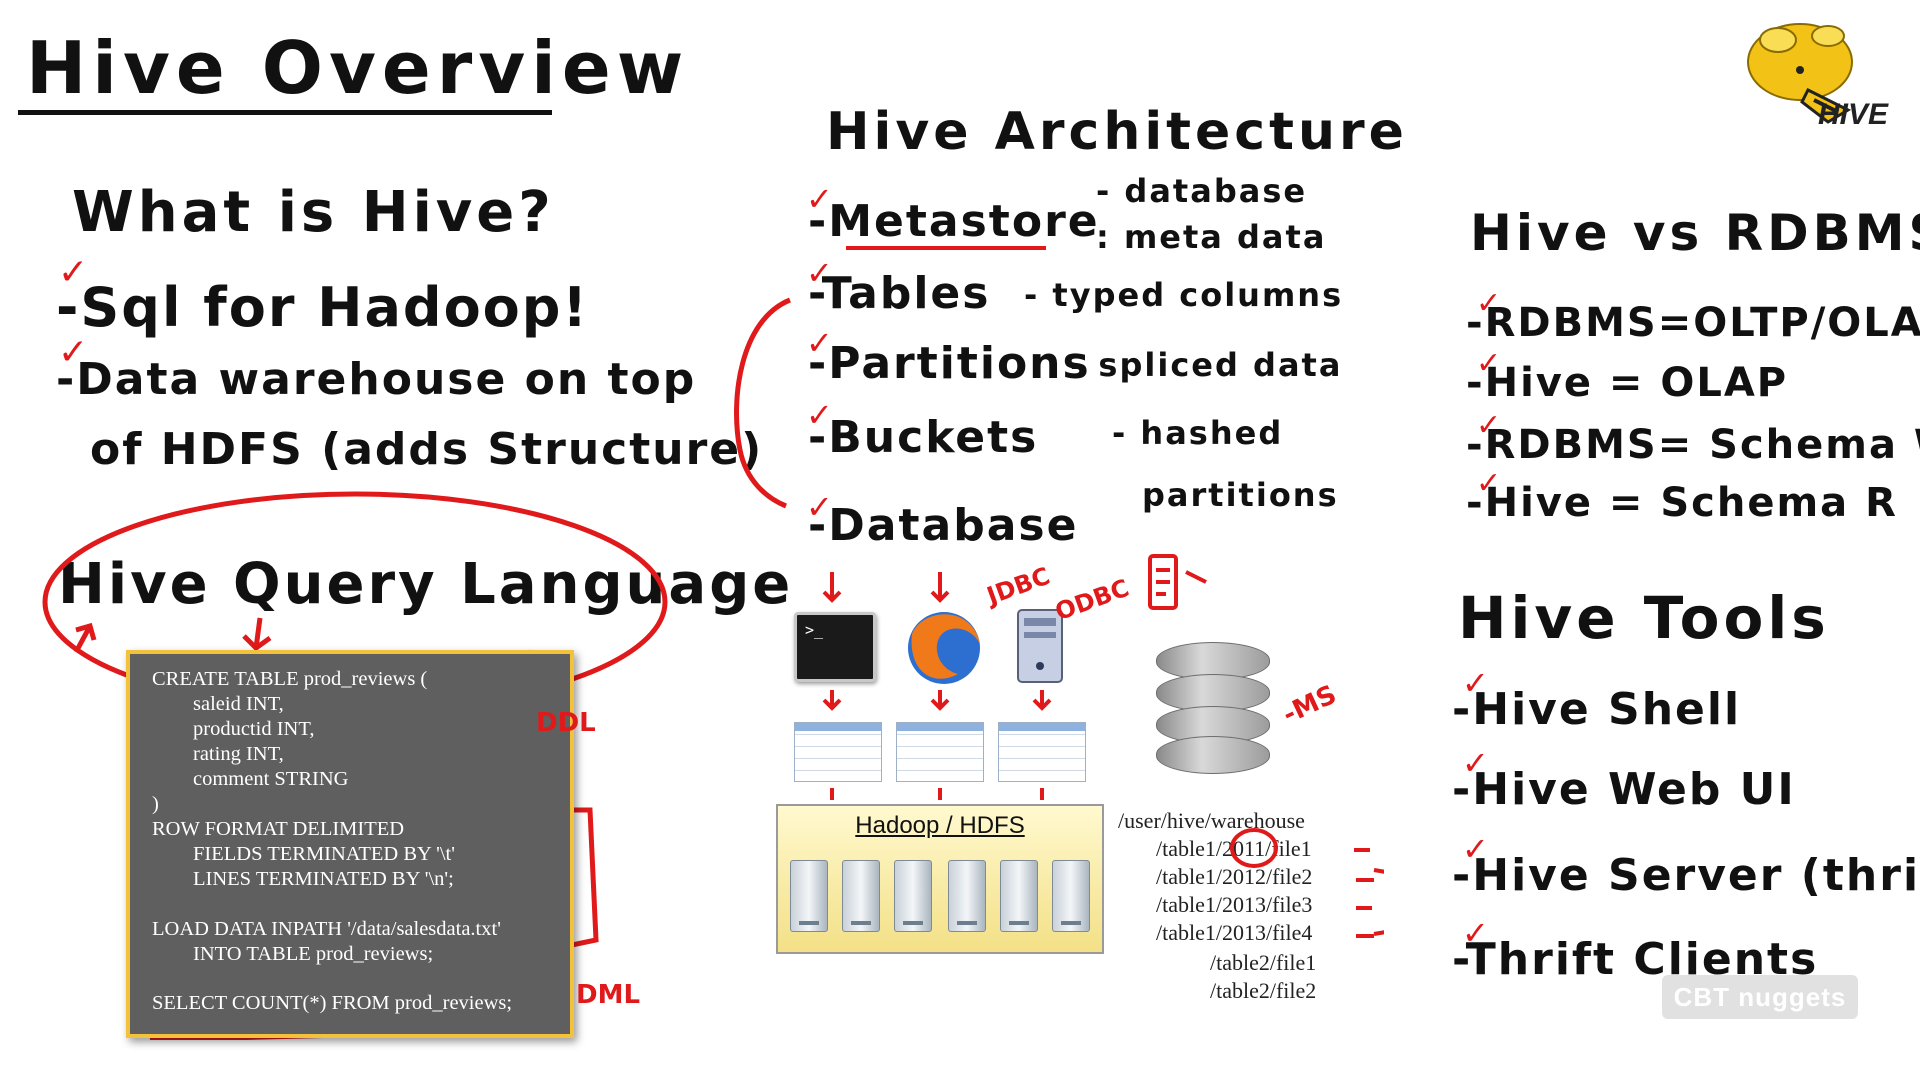 This screenshot has width=1920, height=1080. Describe the element at coordinates (1310, 705) in the screenshot. I see `ms-note: -MS` at that location.